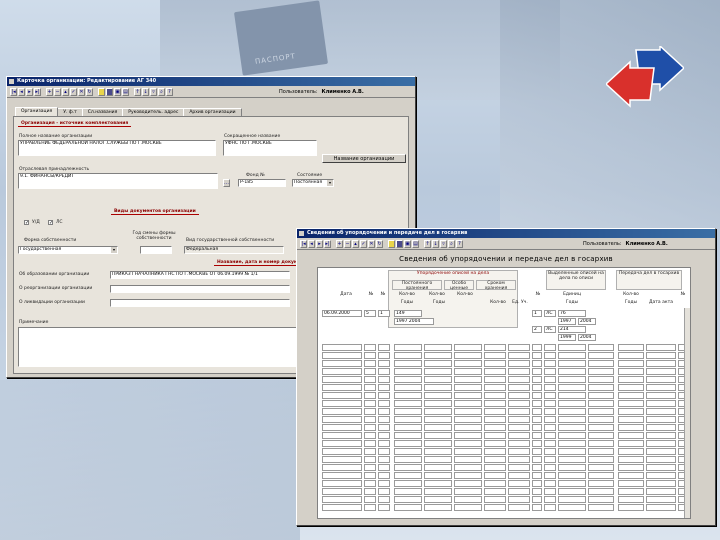 This screenshot has width=720, height=540. Describe the element at coordinates (118, 181) in the screenshot. I see `branch-field: 9.1. ФИНАНСЫ/КРЕДИТ` at that location.